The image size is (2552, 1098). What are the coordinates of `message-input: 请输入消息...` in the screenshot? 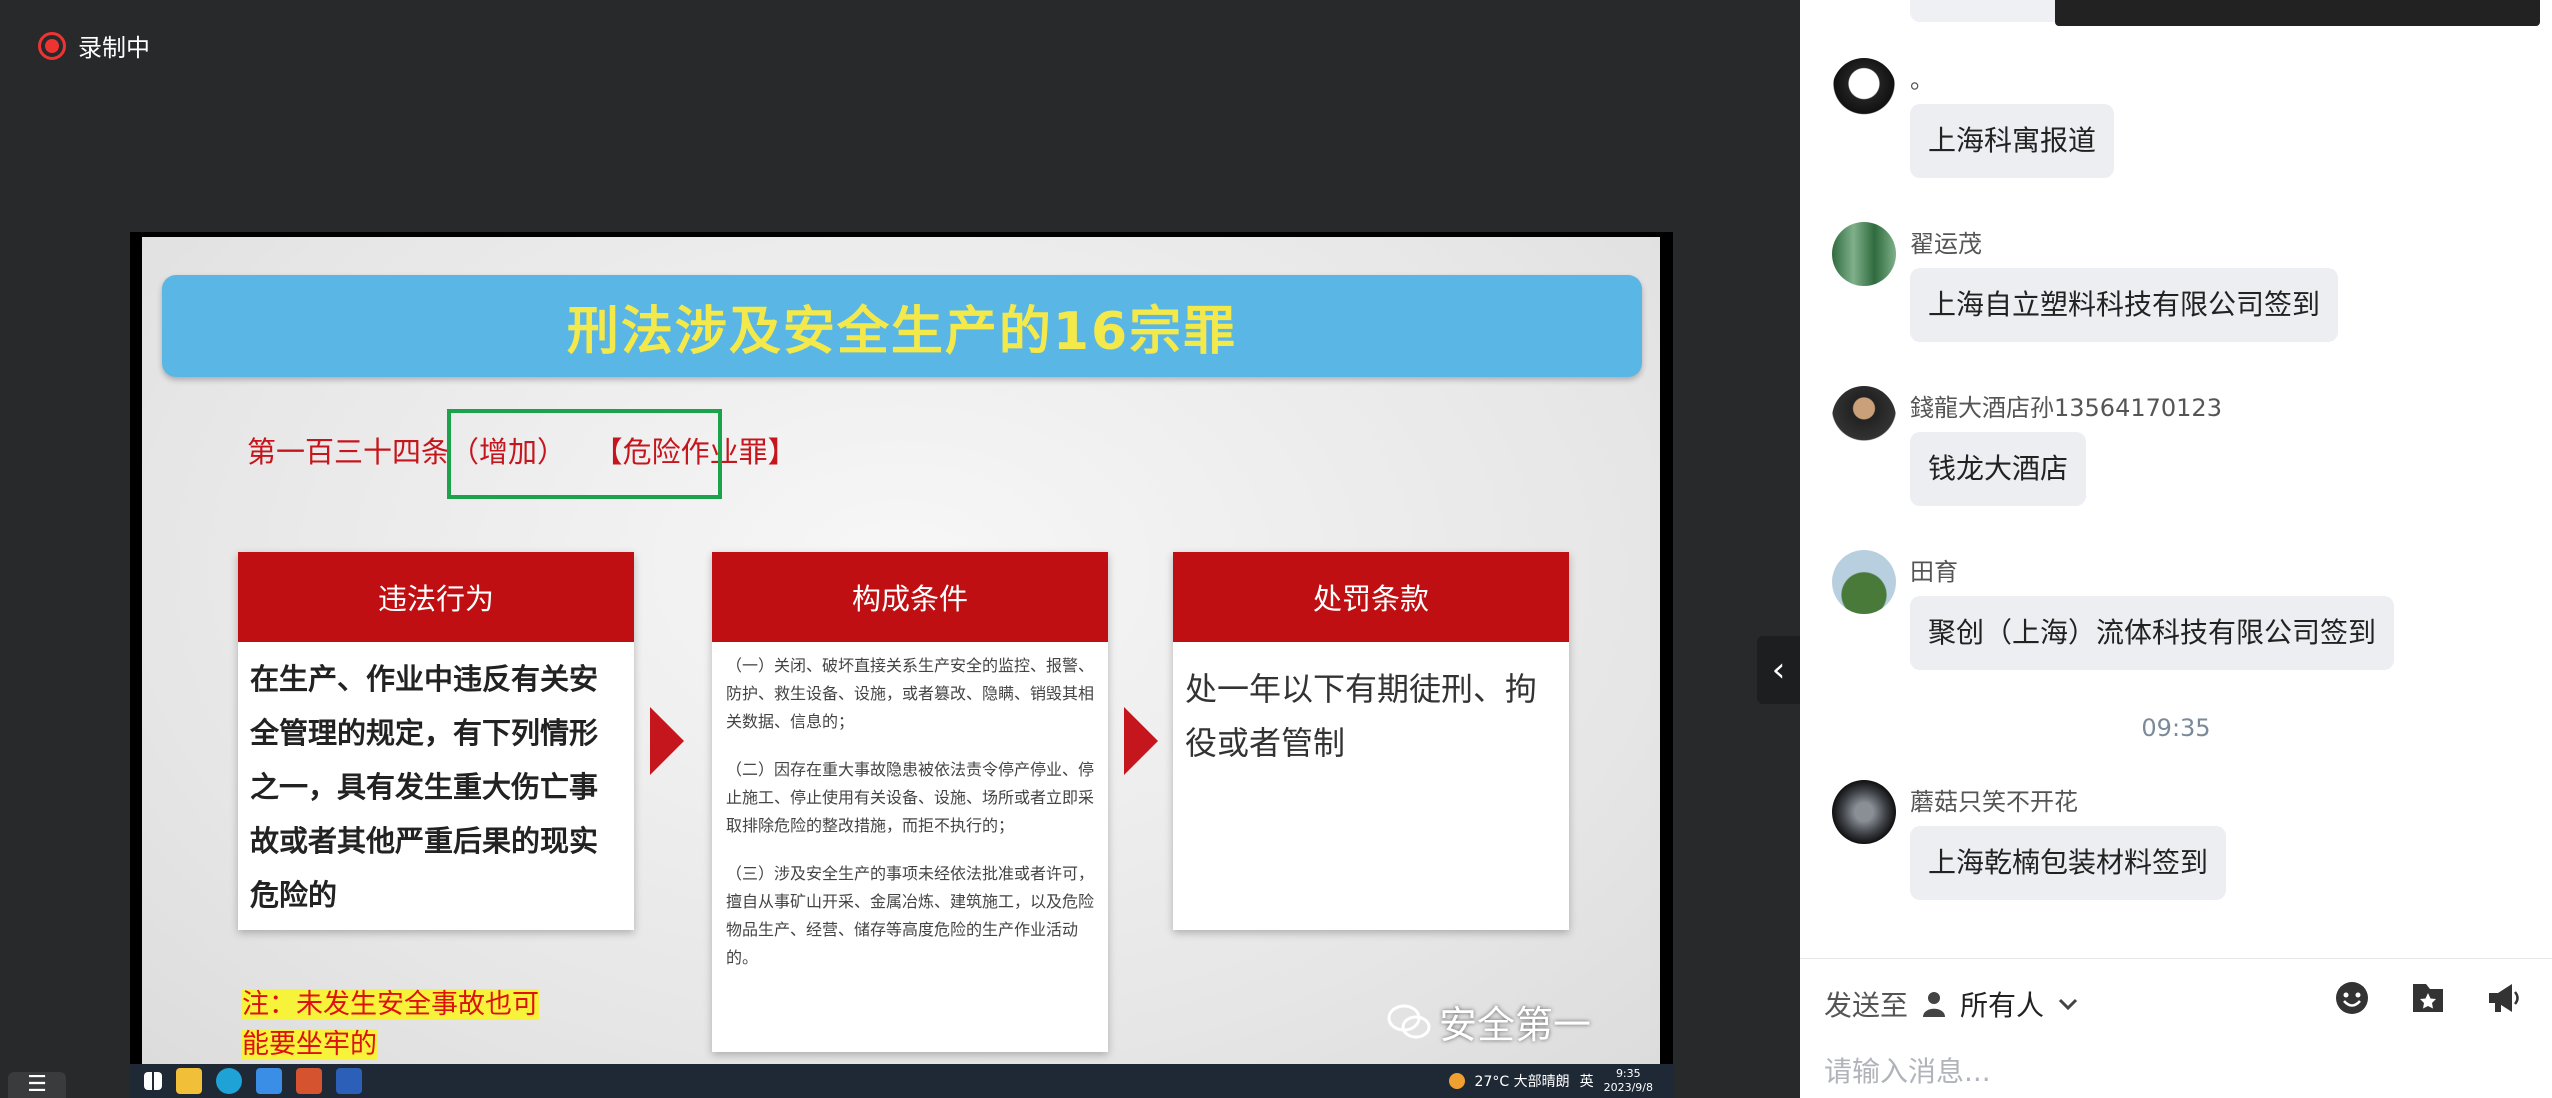 It's located at (1907, 1070).